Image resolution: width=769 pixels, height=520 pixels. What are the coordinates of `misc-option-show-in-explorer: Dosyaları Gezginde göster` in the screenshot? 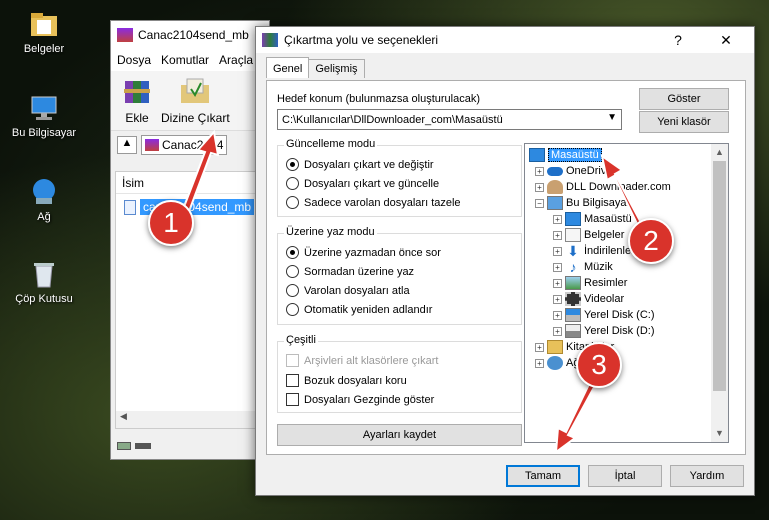 It's located at (360, 399).